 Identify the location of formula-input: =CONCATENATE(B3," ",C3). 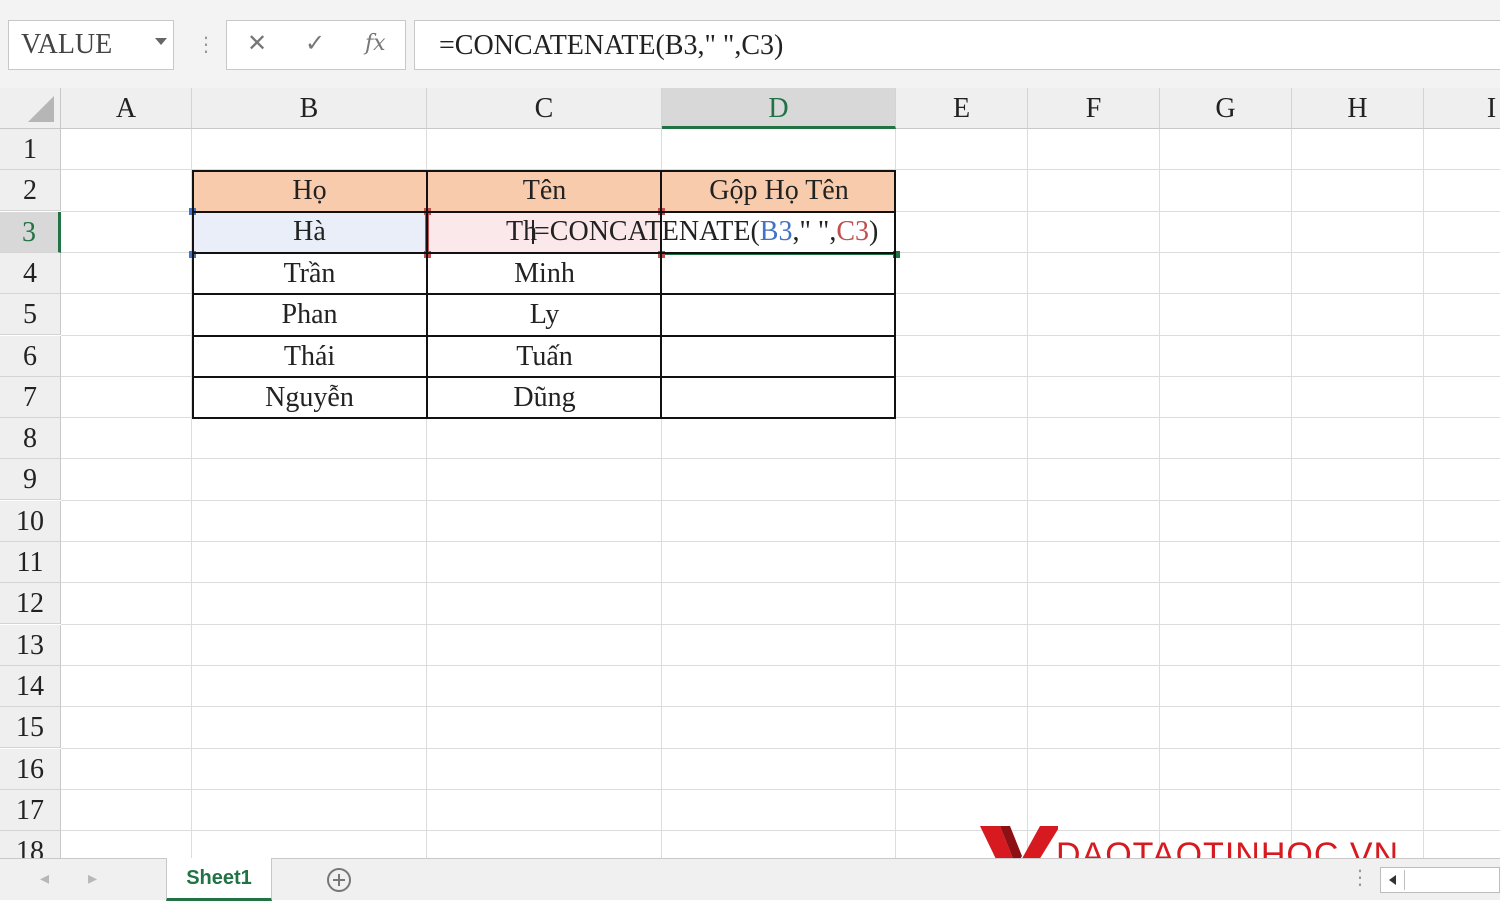
(957, 45).